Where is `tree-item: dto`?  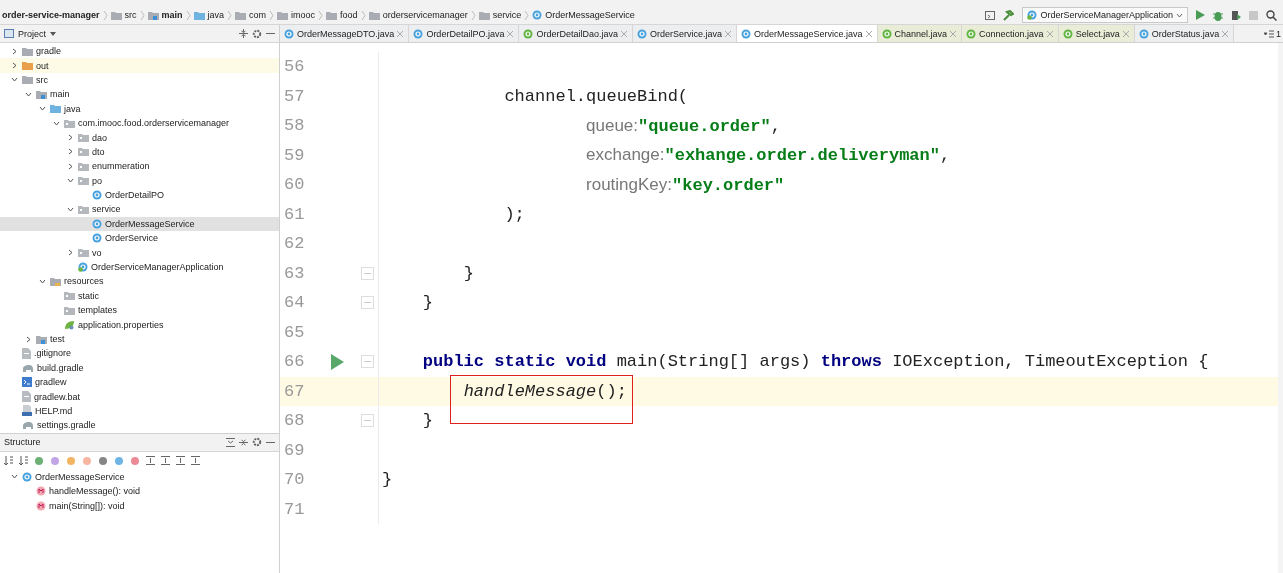 tree-item: dto is located at coordinates (139, 152).